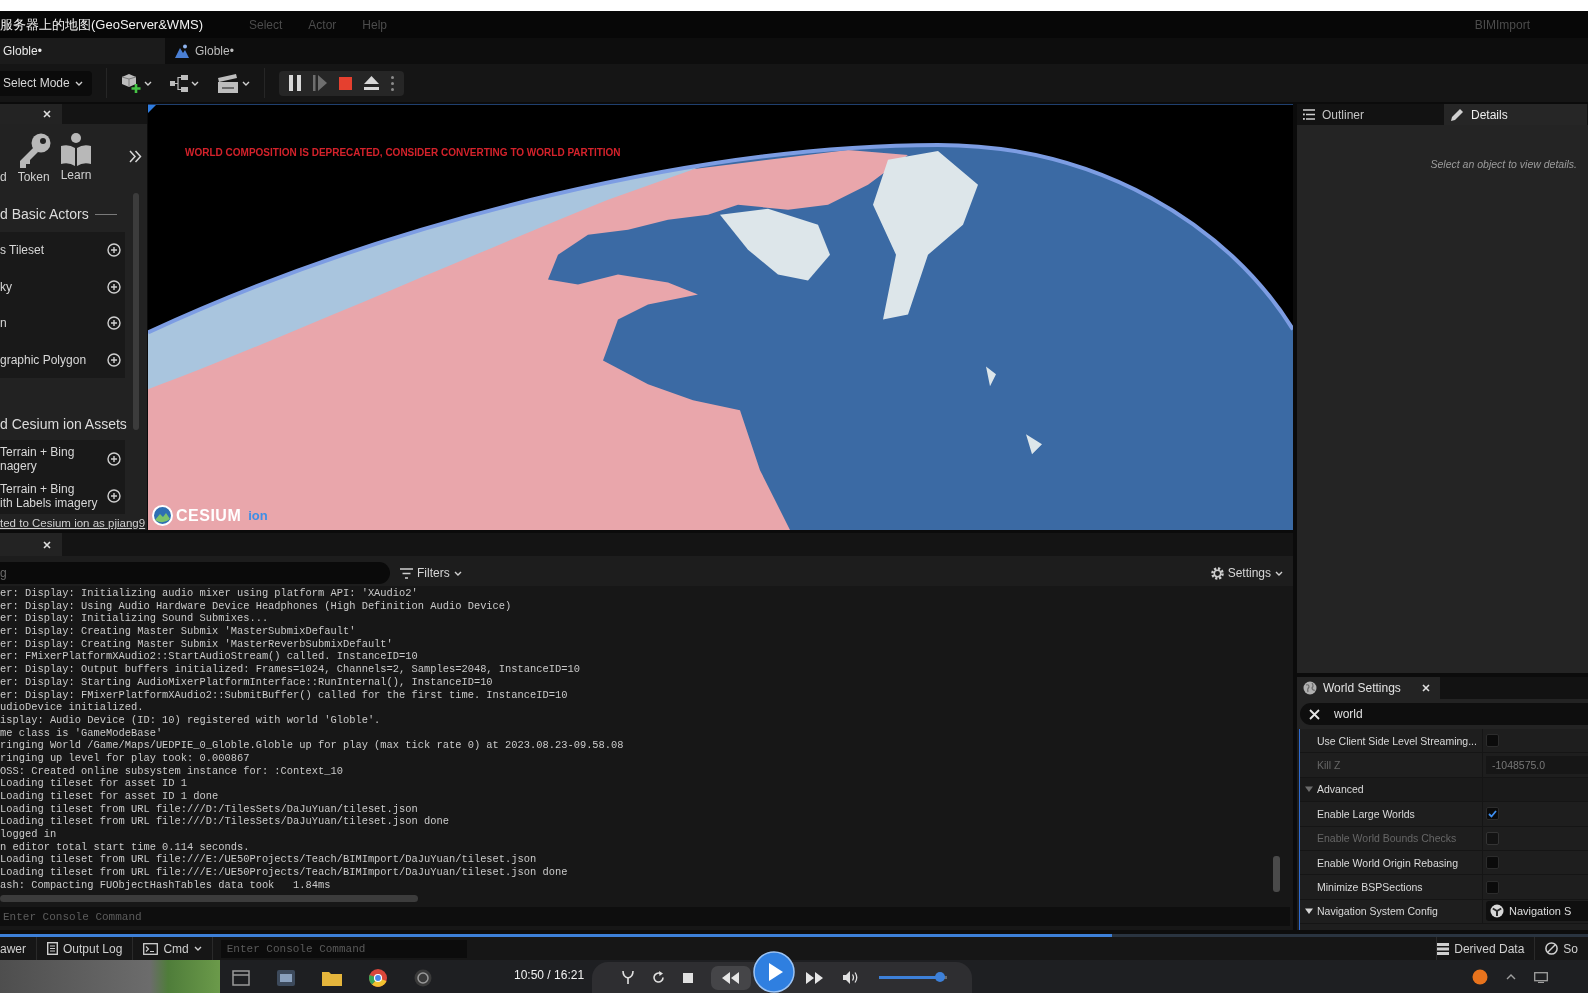 The width and height of the screenshot is (1588, 993). What do you see at coordinates (392, 83) in the screenshot?
I see `more-options-icon` at bounding box center [392, 83].